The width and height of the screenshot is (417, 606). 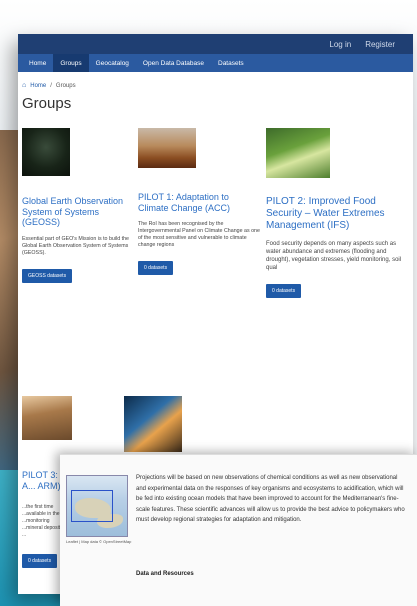 I want to click on groups-grid-row2, so click(x=102, y=424).